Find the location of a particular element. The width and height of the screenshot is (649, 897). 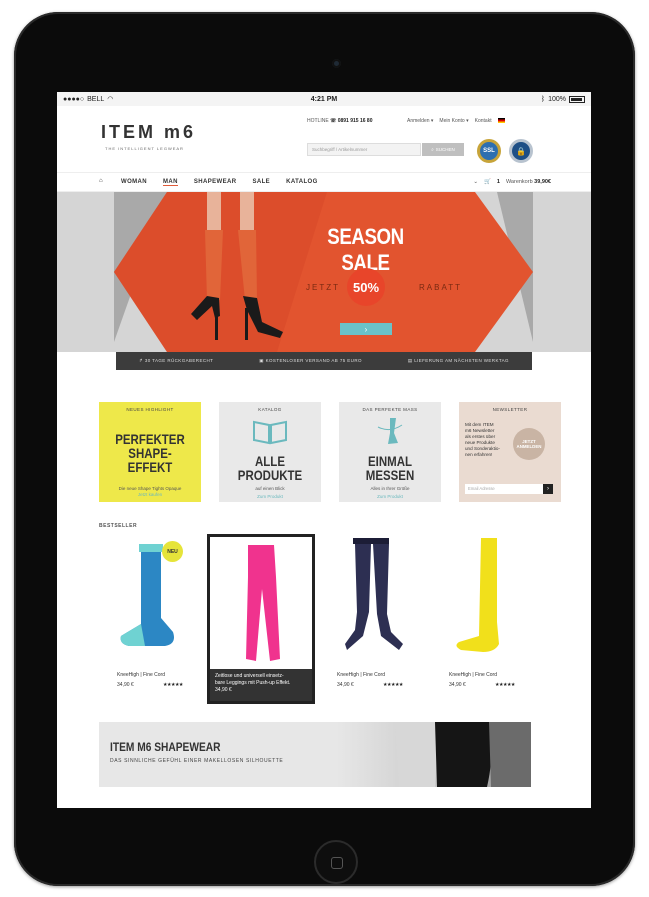

battery-percent: 100% is located at coordinates (557, 99).